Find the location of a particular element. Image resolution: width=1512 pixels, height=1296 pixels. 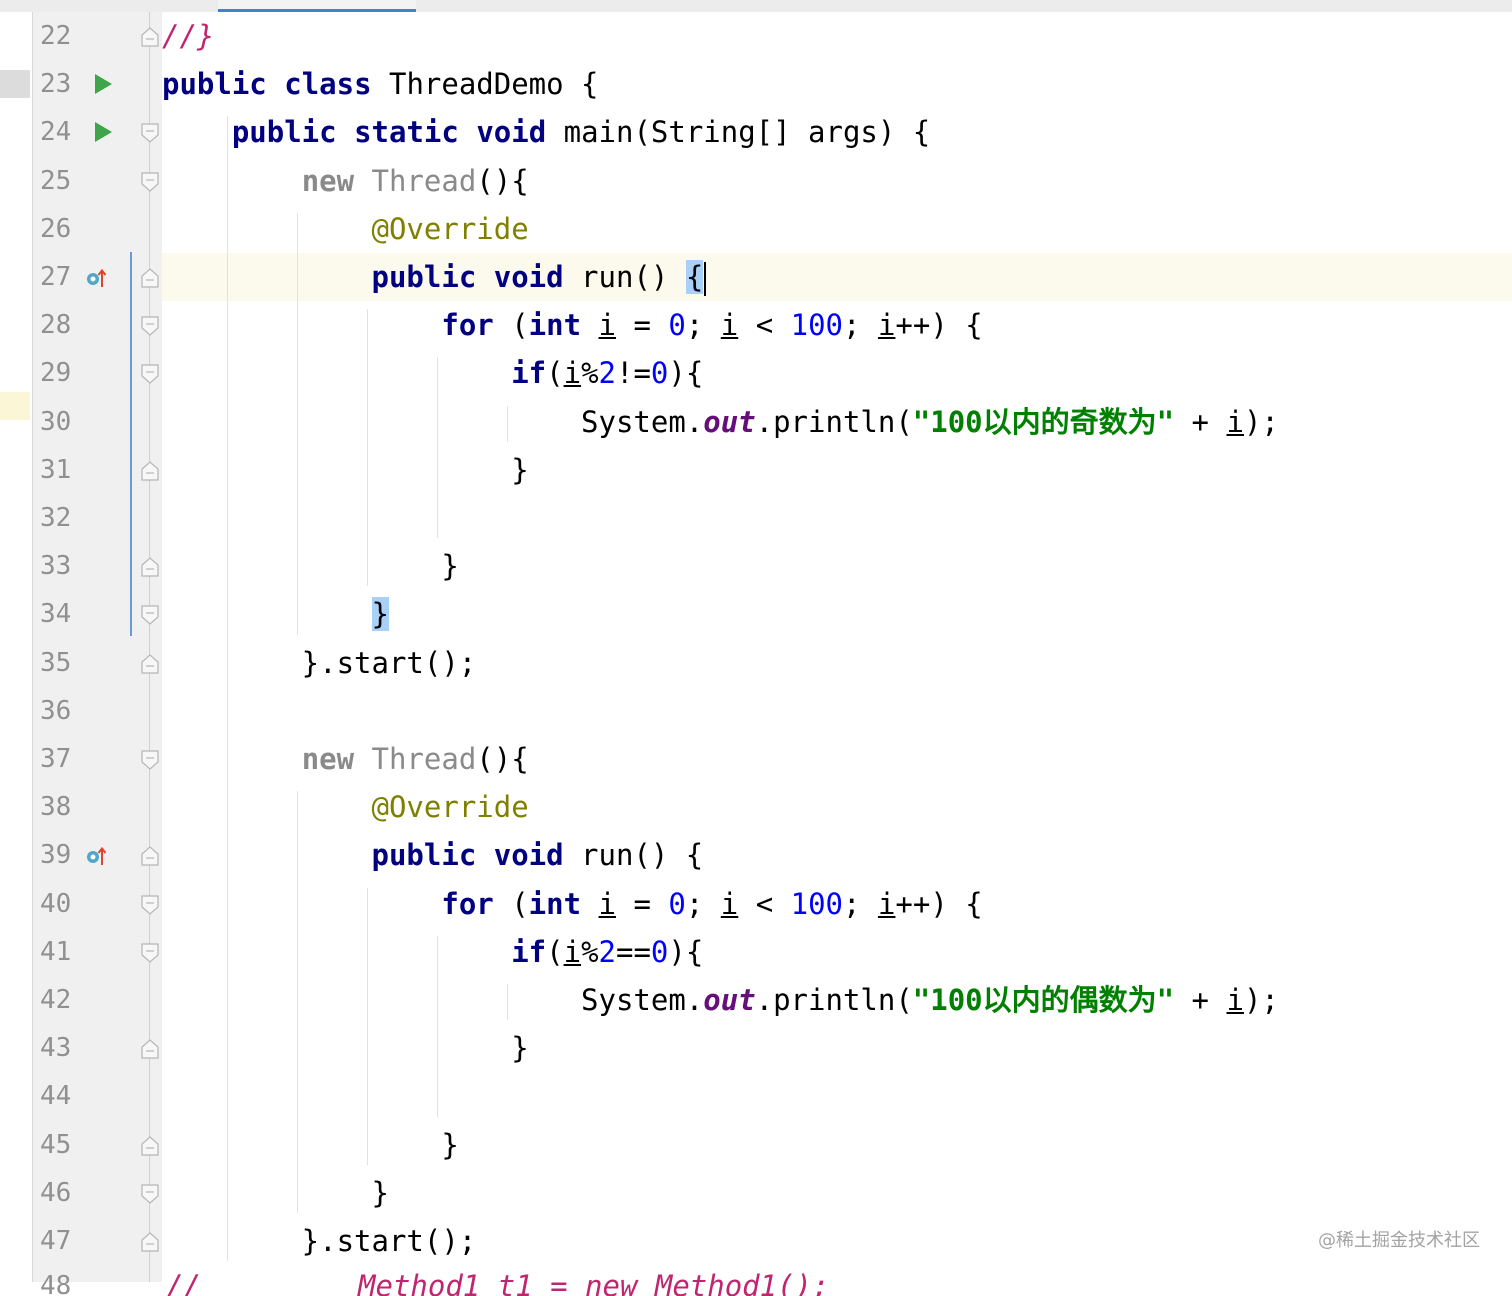

code-token: 100 is located at coordinates (817, 325).